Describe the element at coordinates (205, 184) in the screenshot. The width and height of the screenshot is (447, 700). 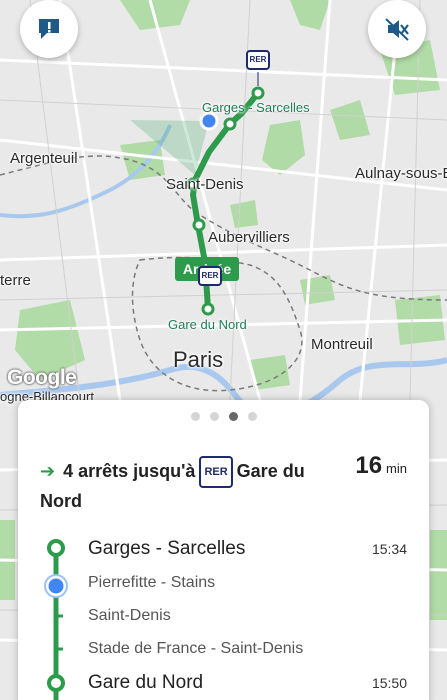
I see `place-label-saint-denis: Saint-Denis` at that location.